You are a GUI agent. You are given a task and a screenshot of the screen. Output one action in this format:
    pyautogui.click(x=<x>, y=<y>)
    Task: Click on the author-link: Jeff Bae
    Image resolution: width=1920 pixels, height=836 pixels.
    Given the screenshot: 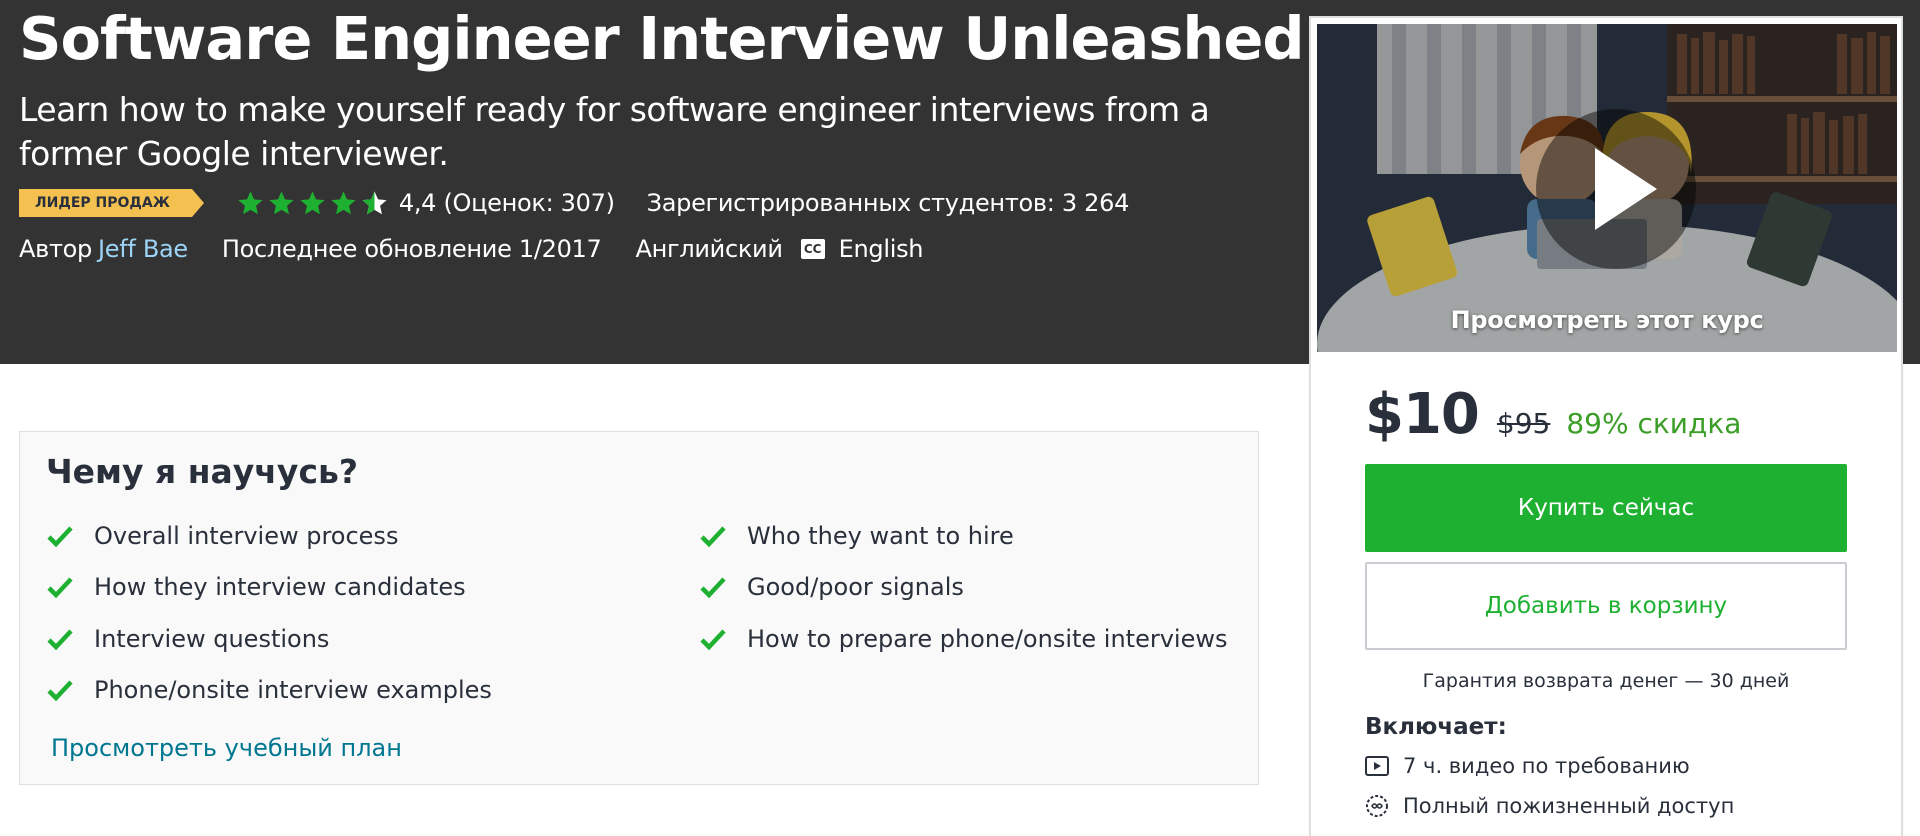 What is the action you would take?
    pyautogui.click(x=143, y=249)
    